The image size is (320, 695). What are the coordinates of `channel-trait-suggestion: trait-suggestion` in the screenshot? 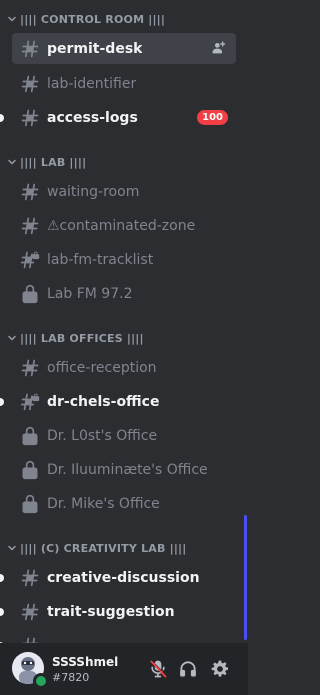 It's located at (118, 611).